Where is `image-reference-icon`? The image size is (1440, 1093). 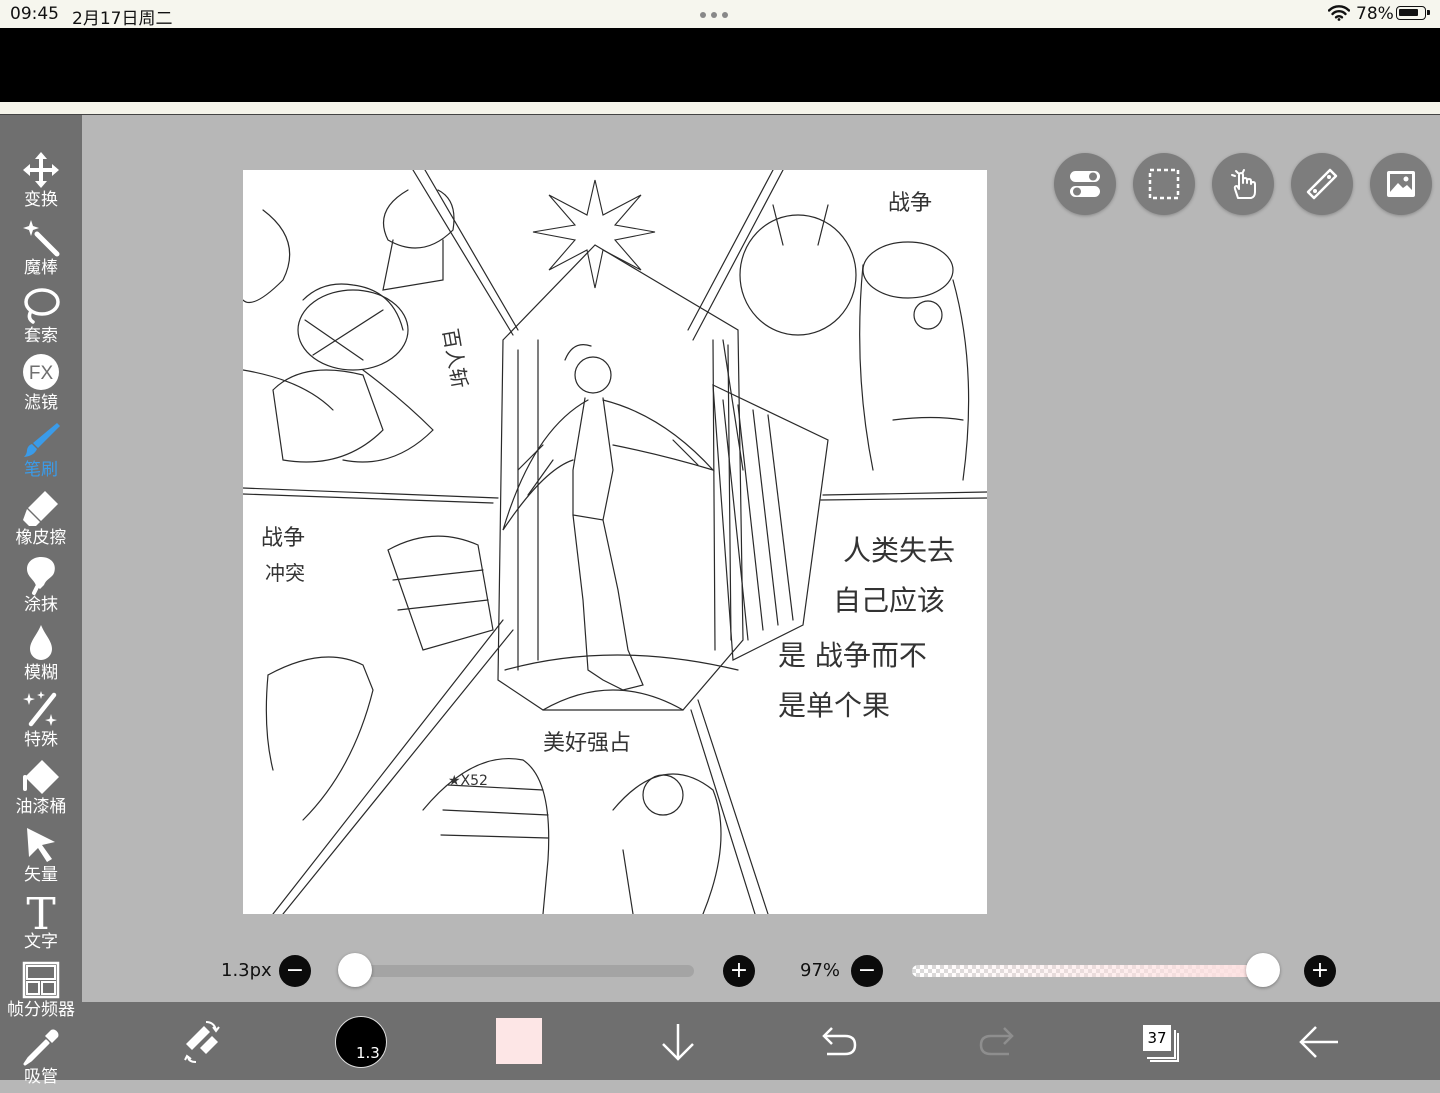
image-reference-icon is located at coordinates (1401, 184).